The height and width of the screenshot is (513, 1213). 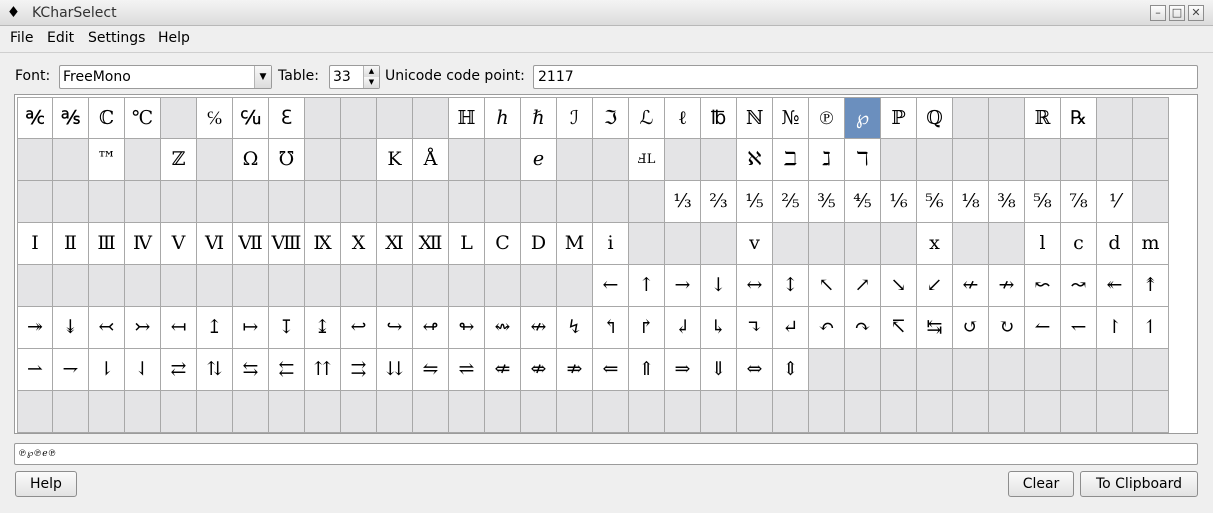 I want to click on char-cell: ℆, so click(x=251, y=118).